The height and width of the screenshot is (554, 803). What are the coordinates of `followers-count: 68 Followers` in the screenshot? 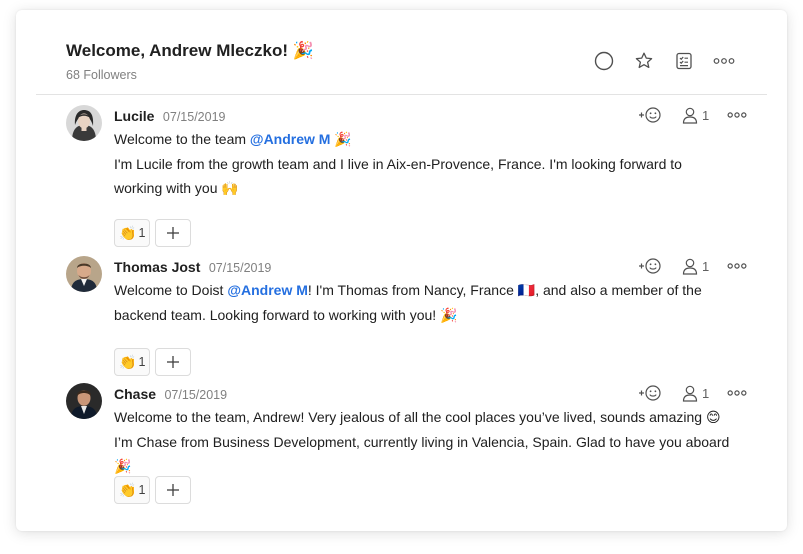 It's located at (101, 75).